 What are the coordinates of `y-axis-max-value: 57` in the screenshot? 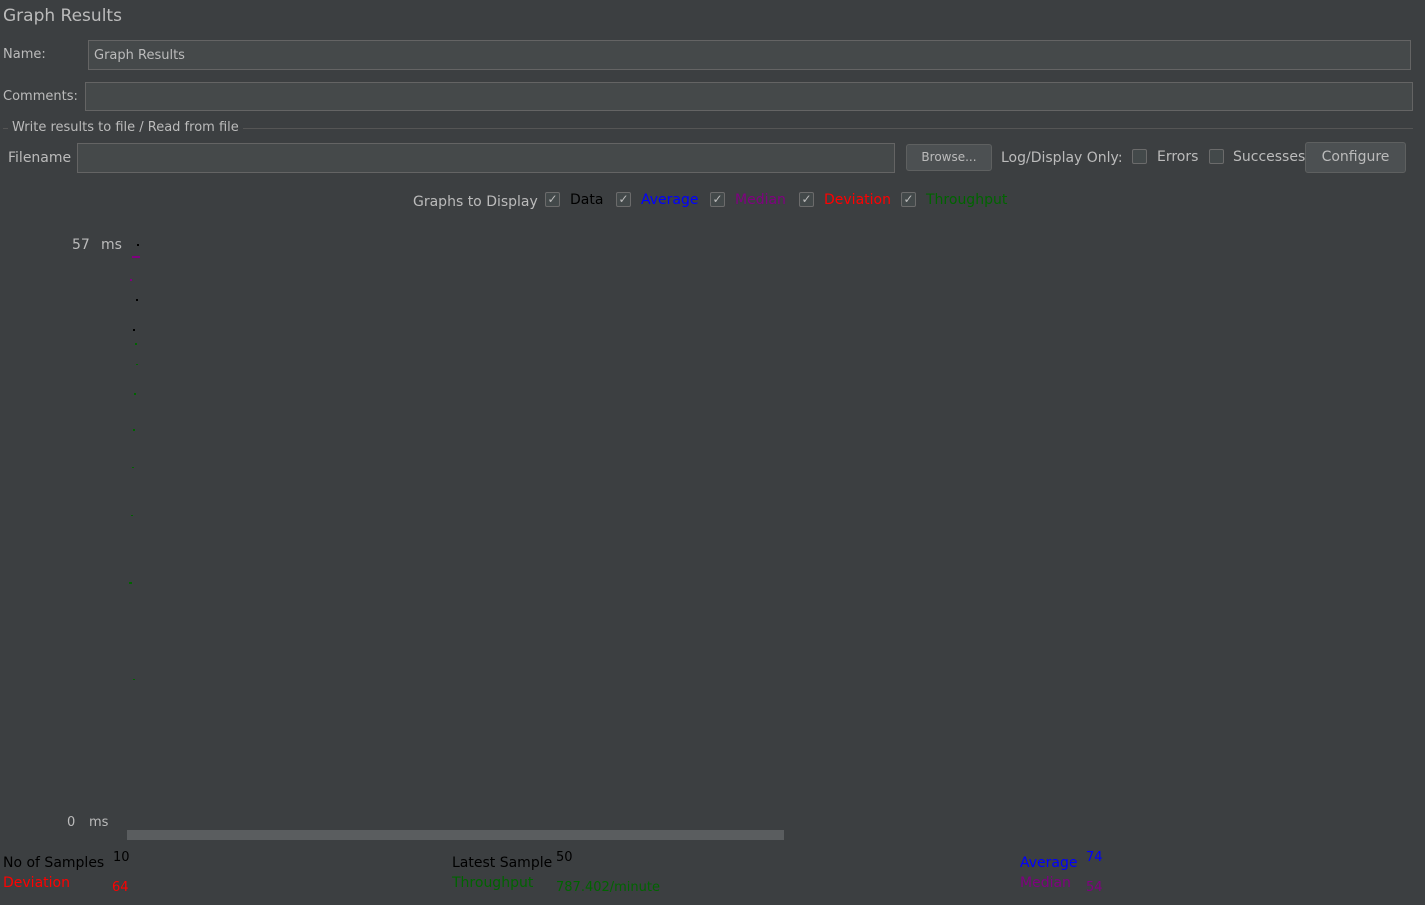 It's located at (81, 245).